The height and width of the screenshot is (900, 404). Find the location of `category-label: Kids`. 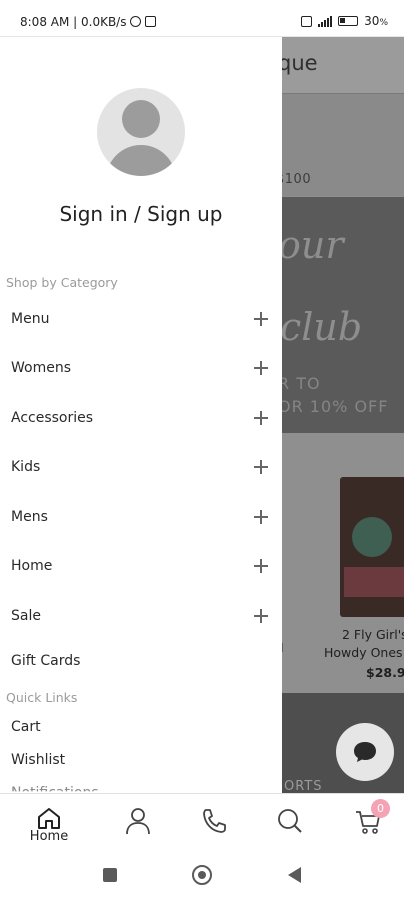

category-label: Kids is located at coordinates (26, 467).